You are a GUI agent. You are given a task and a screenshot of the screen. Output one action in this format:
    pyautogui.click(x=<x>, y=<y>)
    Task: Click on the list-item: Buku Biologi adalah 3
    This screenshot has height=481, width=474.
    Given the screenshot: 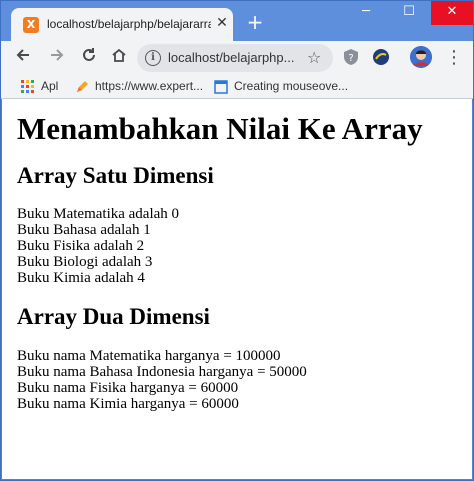 What is the action you would take?
    pyautogui.click(x=85, y=262)
    